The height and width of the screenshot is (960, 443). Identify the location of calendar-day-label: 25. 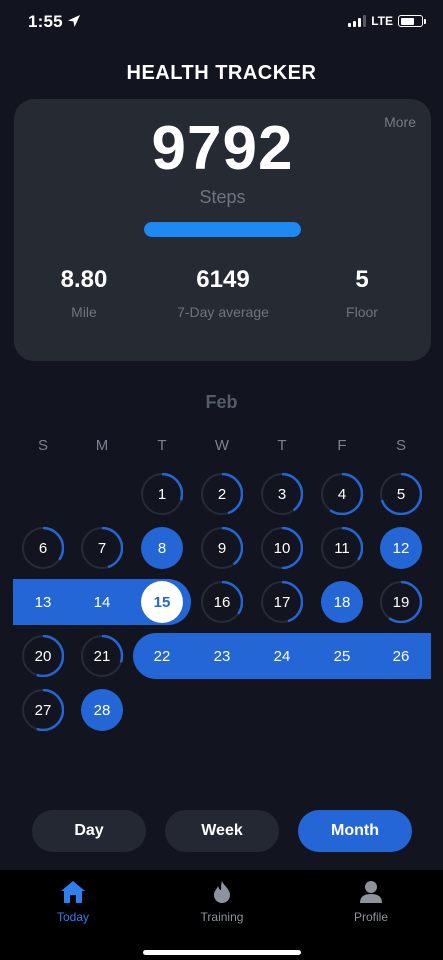
(342, 656).